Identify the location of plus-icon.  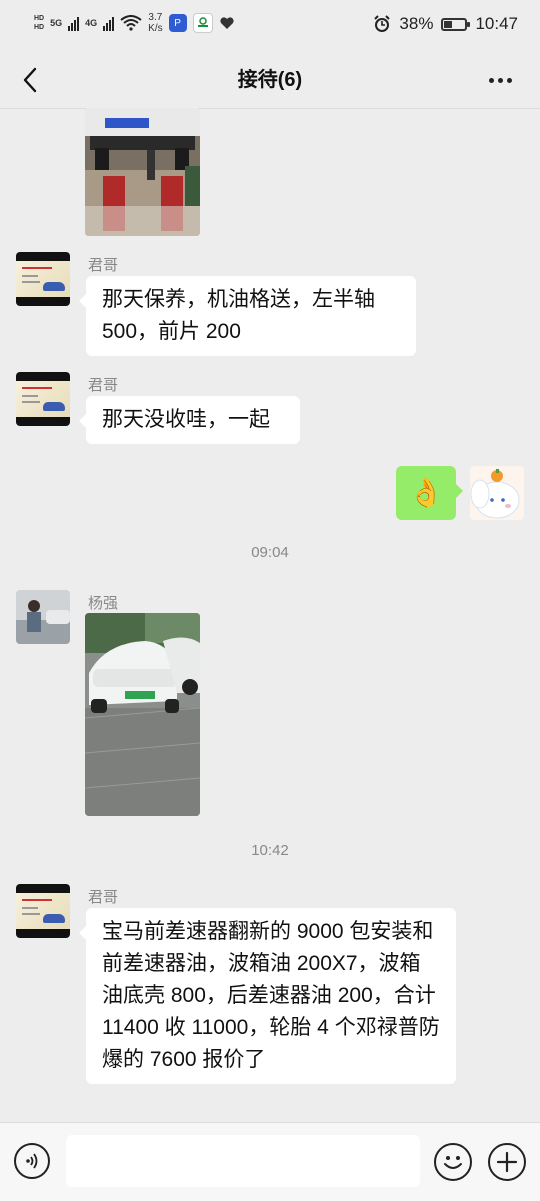
(507, 1162).